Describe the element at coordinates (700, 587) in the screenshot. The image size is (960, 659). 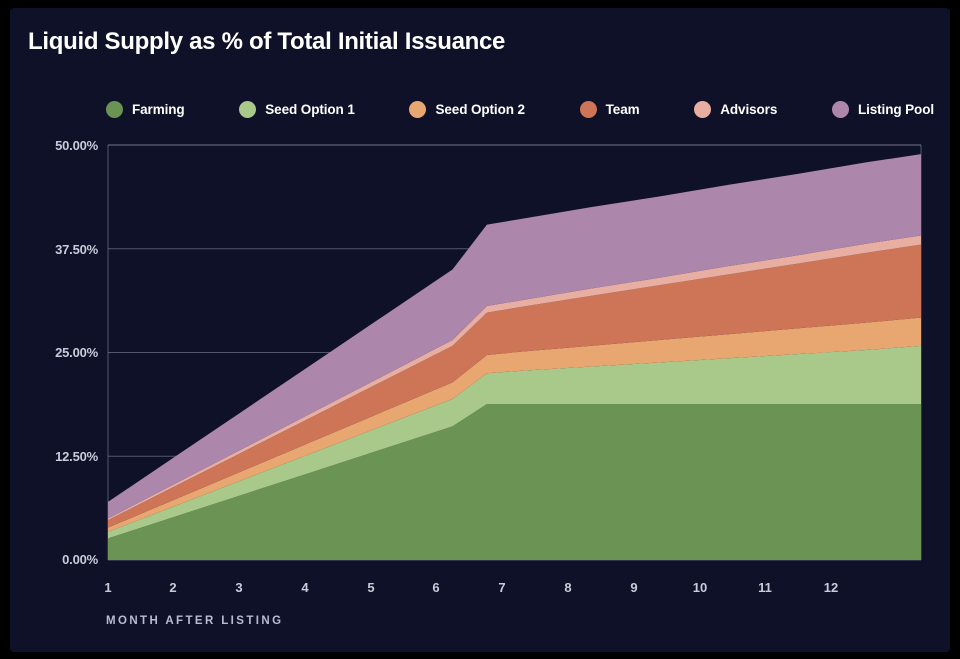
I see `x-tick-label: 10` at that location.